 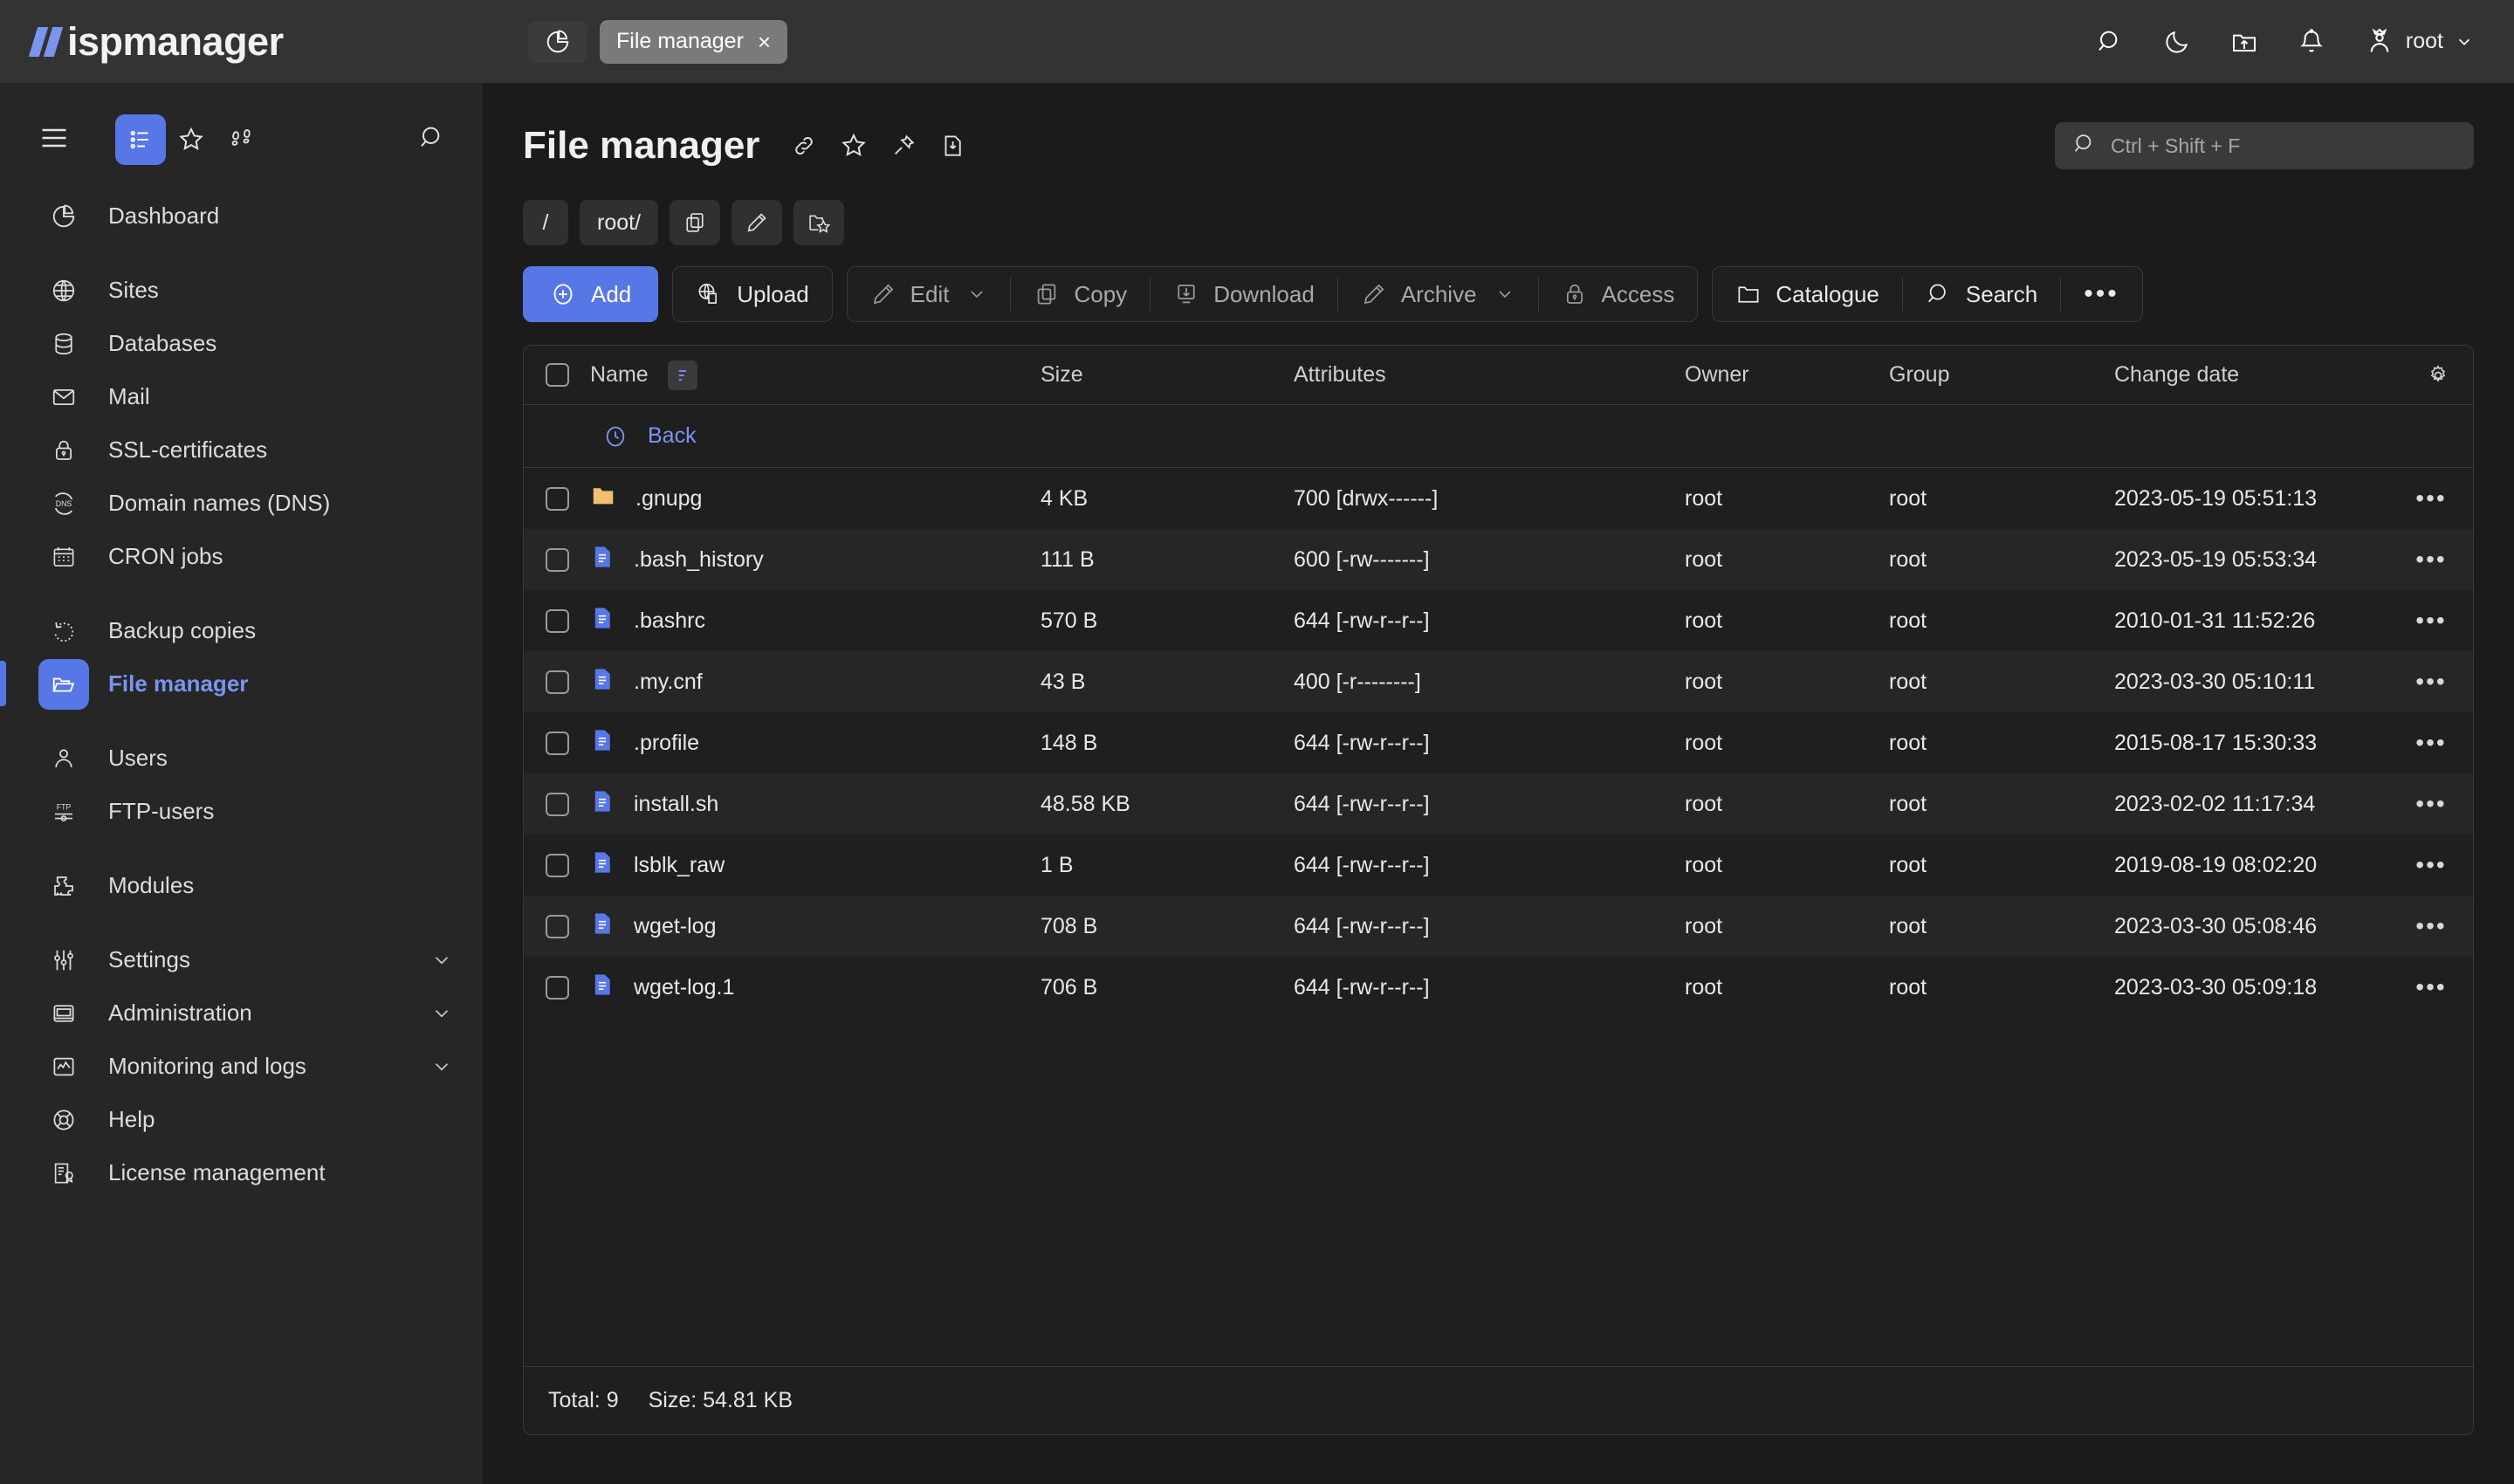 What do you see at coordinates (903, 146) in the screenshot?
I see `pin-icon` at bounding box center [903, 146].